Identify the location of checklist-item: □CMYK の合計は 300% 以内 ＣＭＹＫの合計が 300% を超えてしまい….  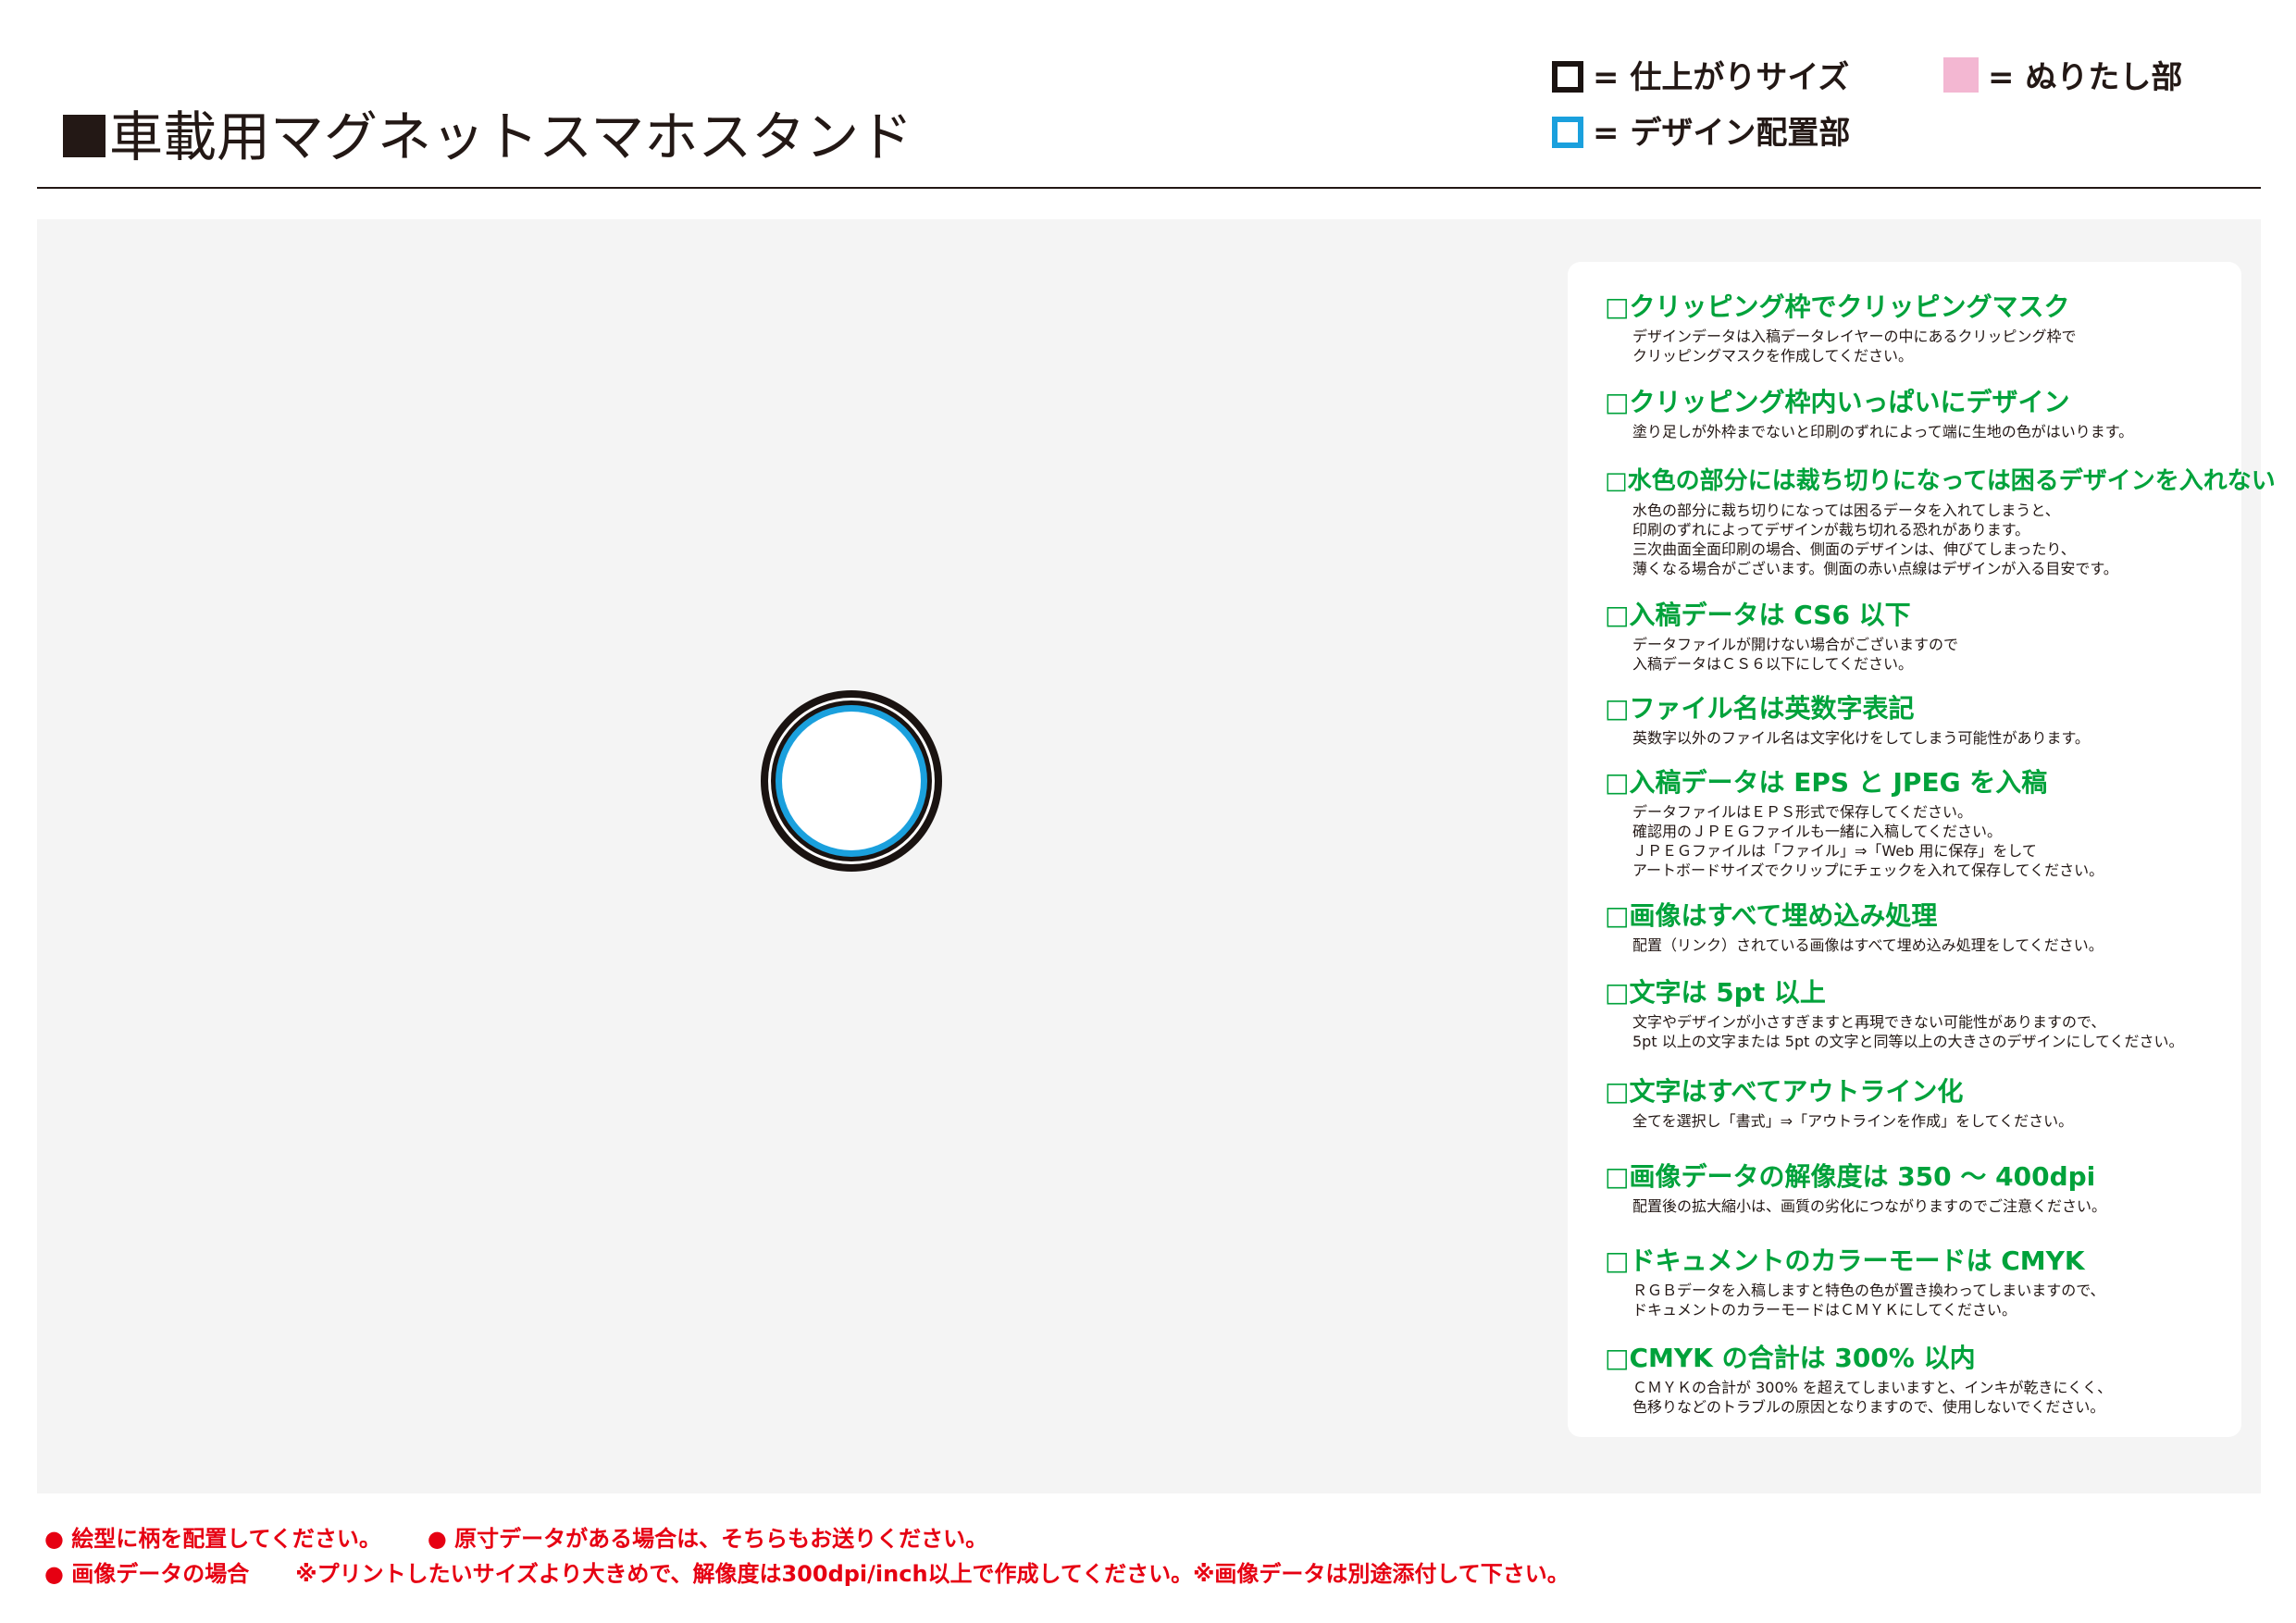
(1919, 1380).